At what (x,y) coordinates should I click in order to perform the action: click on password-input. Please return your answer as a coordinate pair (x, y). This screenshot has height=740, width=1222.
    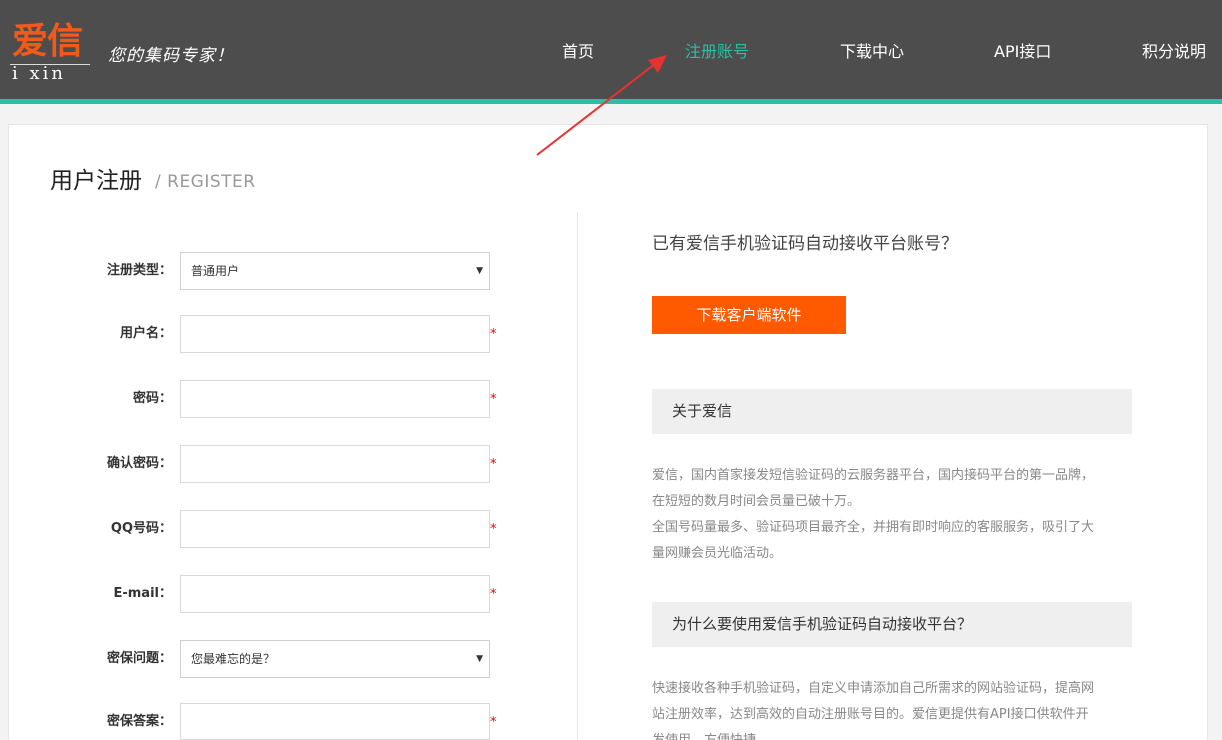
    Looking at the image, I should click on (335, 399).